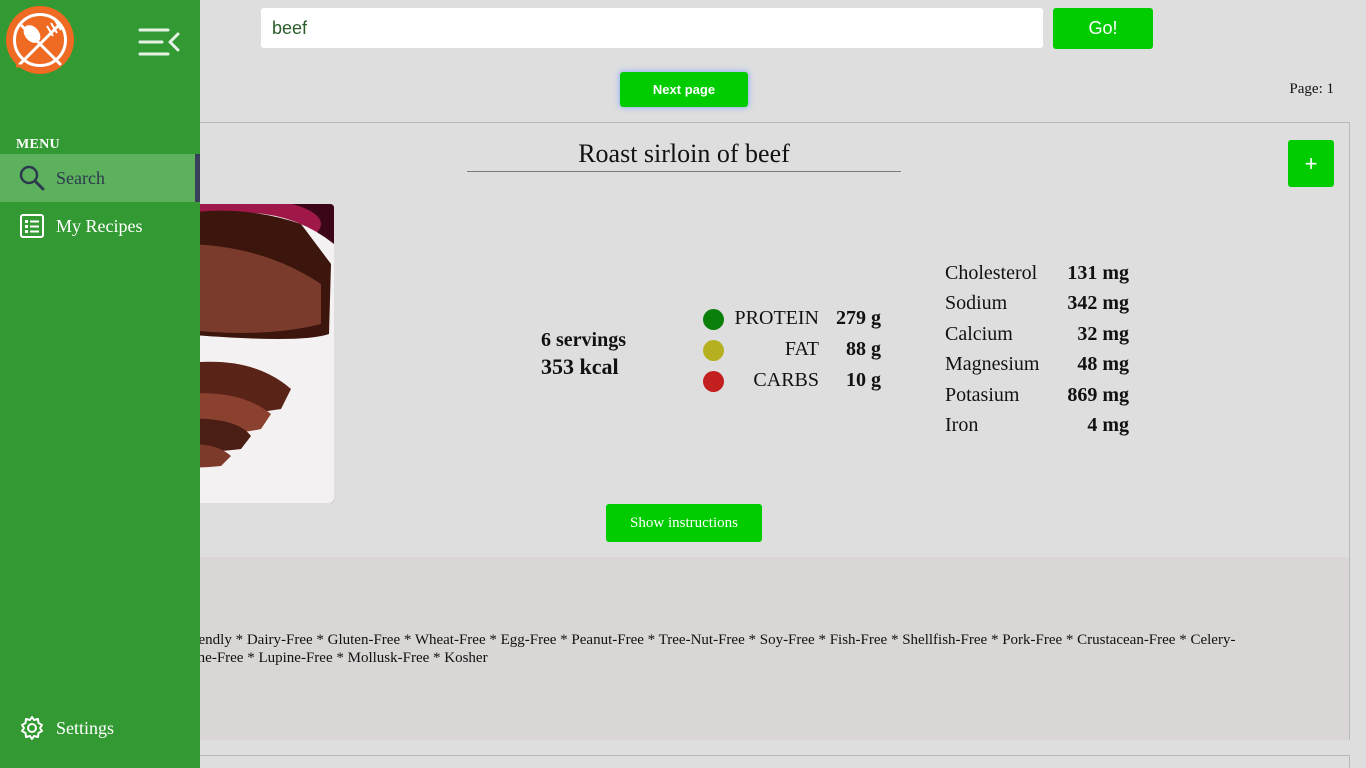 This screenshot has width=1366, height=768. Describe the element at coordinates (979, 333) in the screenshot. I see `mineral-name: Calcium` at that location.